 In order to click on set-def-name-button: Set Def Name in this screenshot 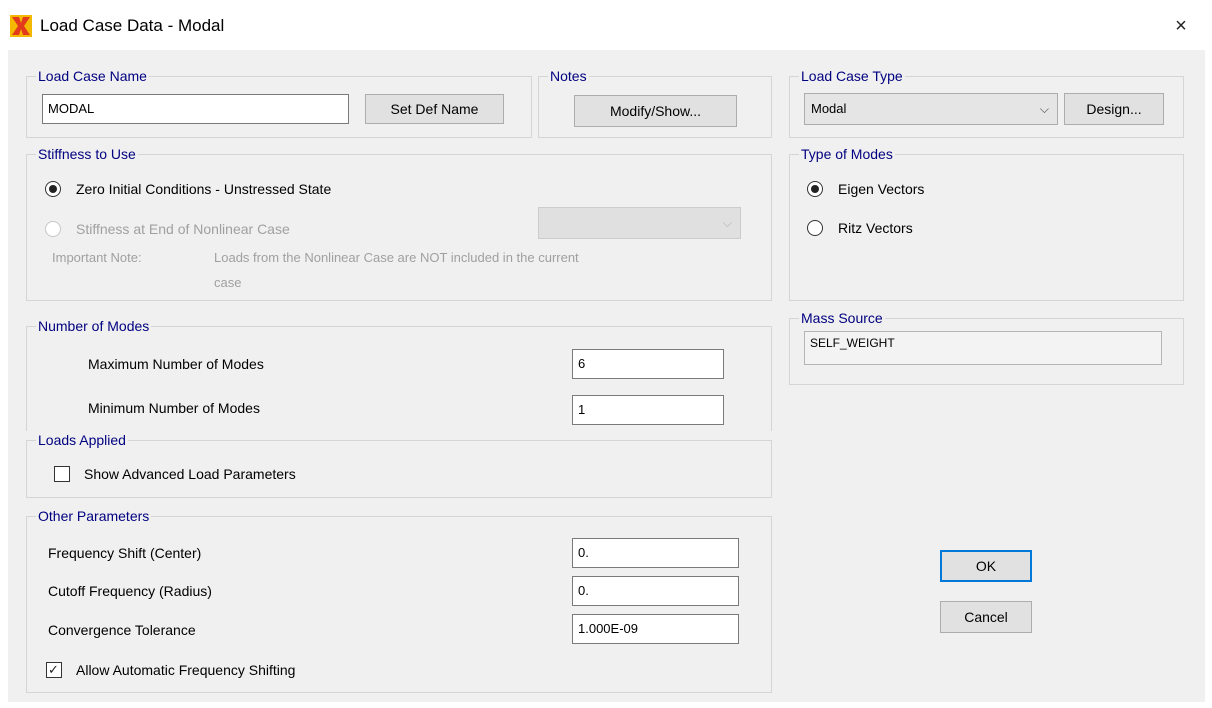, I will do `click(434, 109)`.